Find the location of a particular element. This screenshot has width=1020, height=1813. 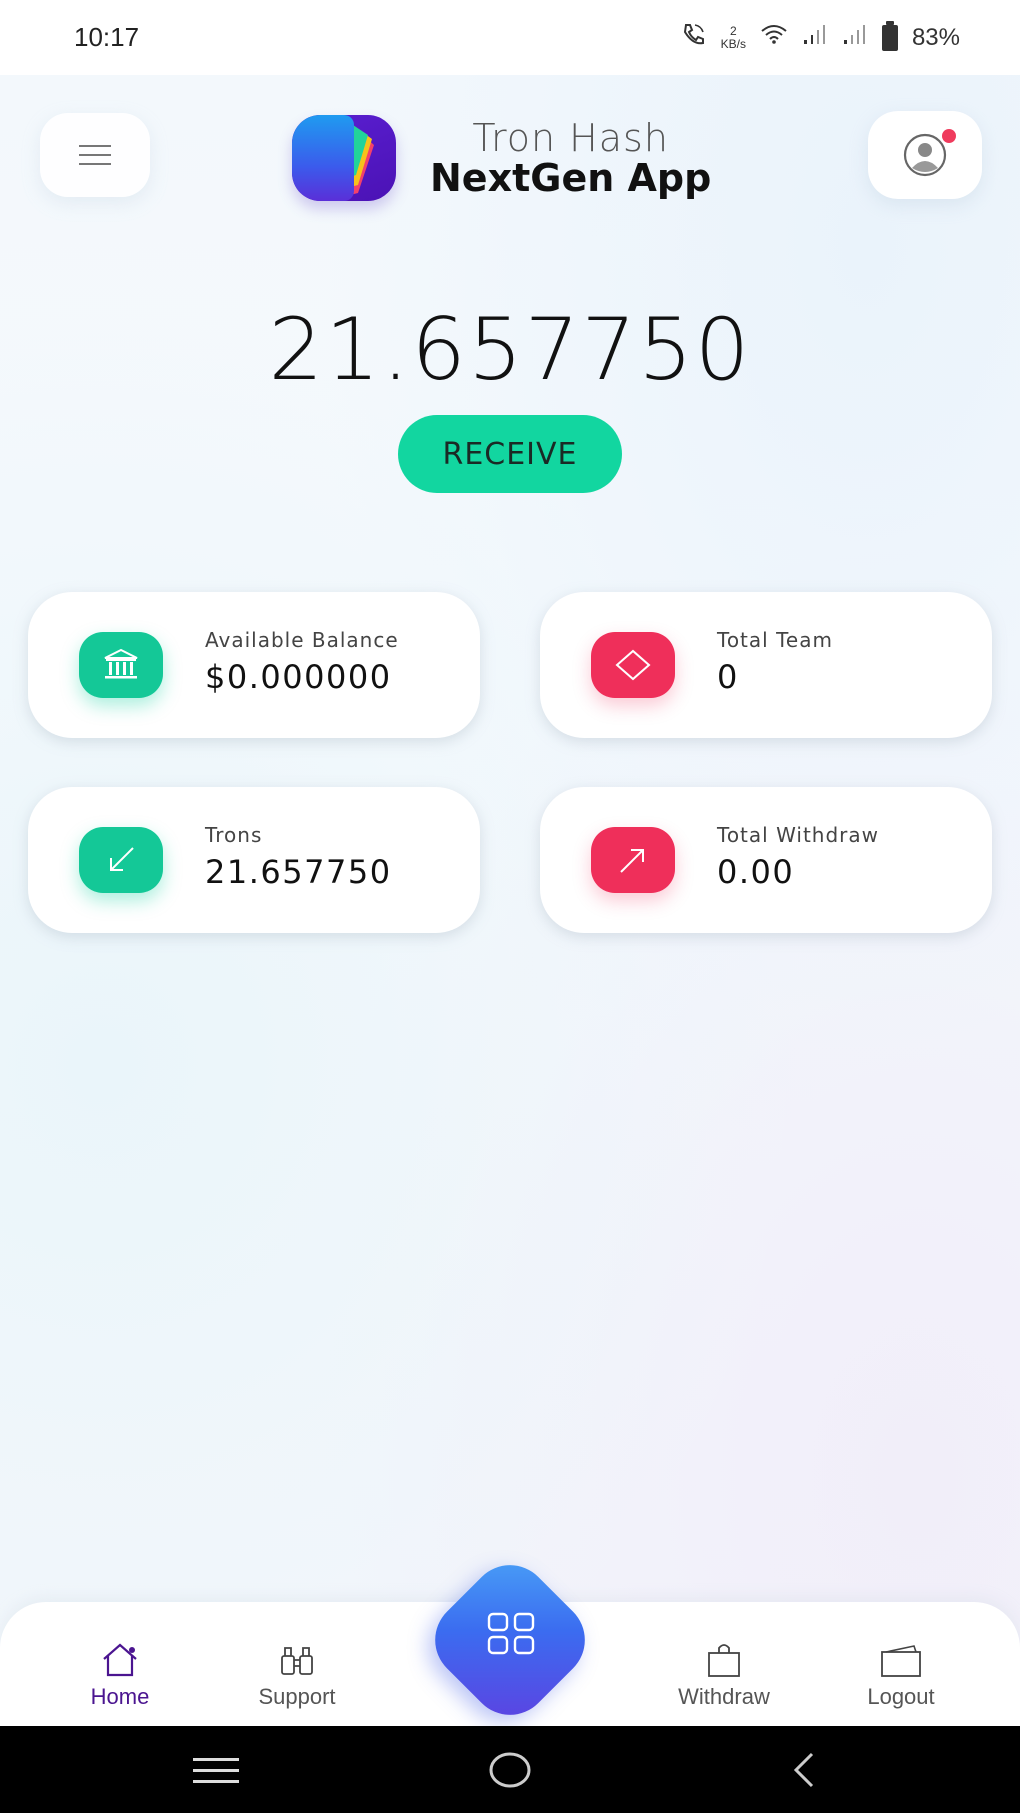

brand: Tron Hash NextGen App is located at coordinates (501, 158).